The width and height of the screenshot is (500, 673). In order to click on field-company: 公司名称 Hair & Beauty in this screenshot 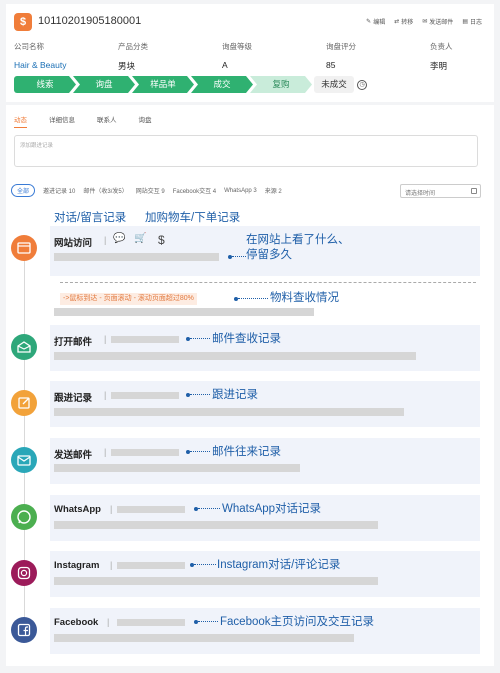, I will do `click(66, 56)`.